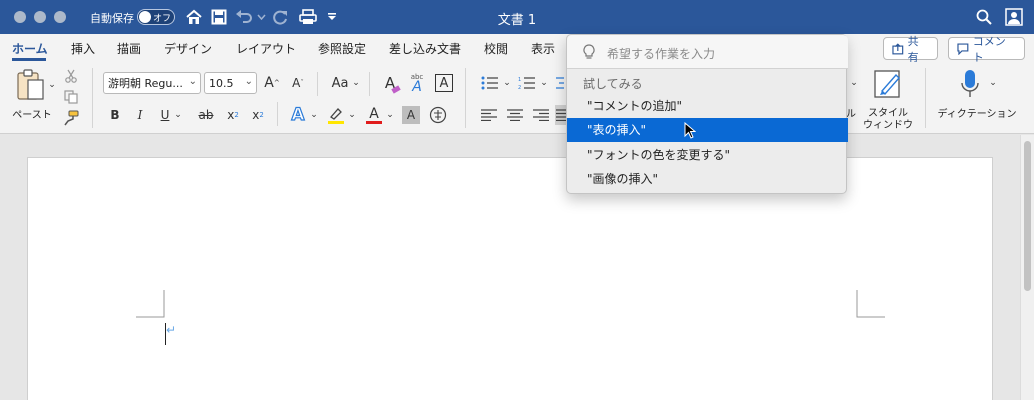  I want to click on share-label: 共有, so click(913, 49).